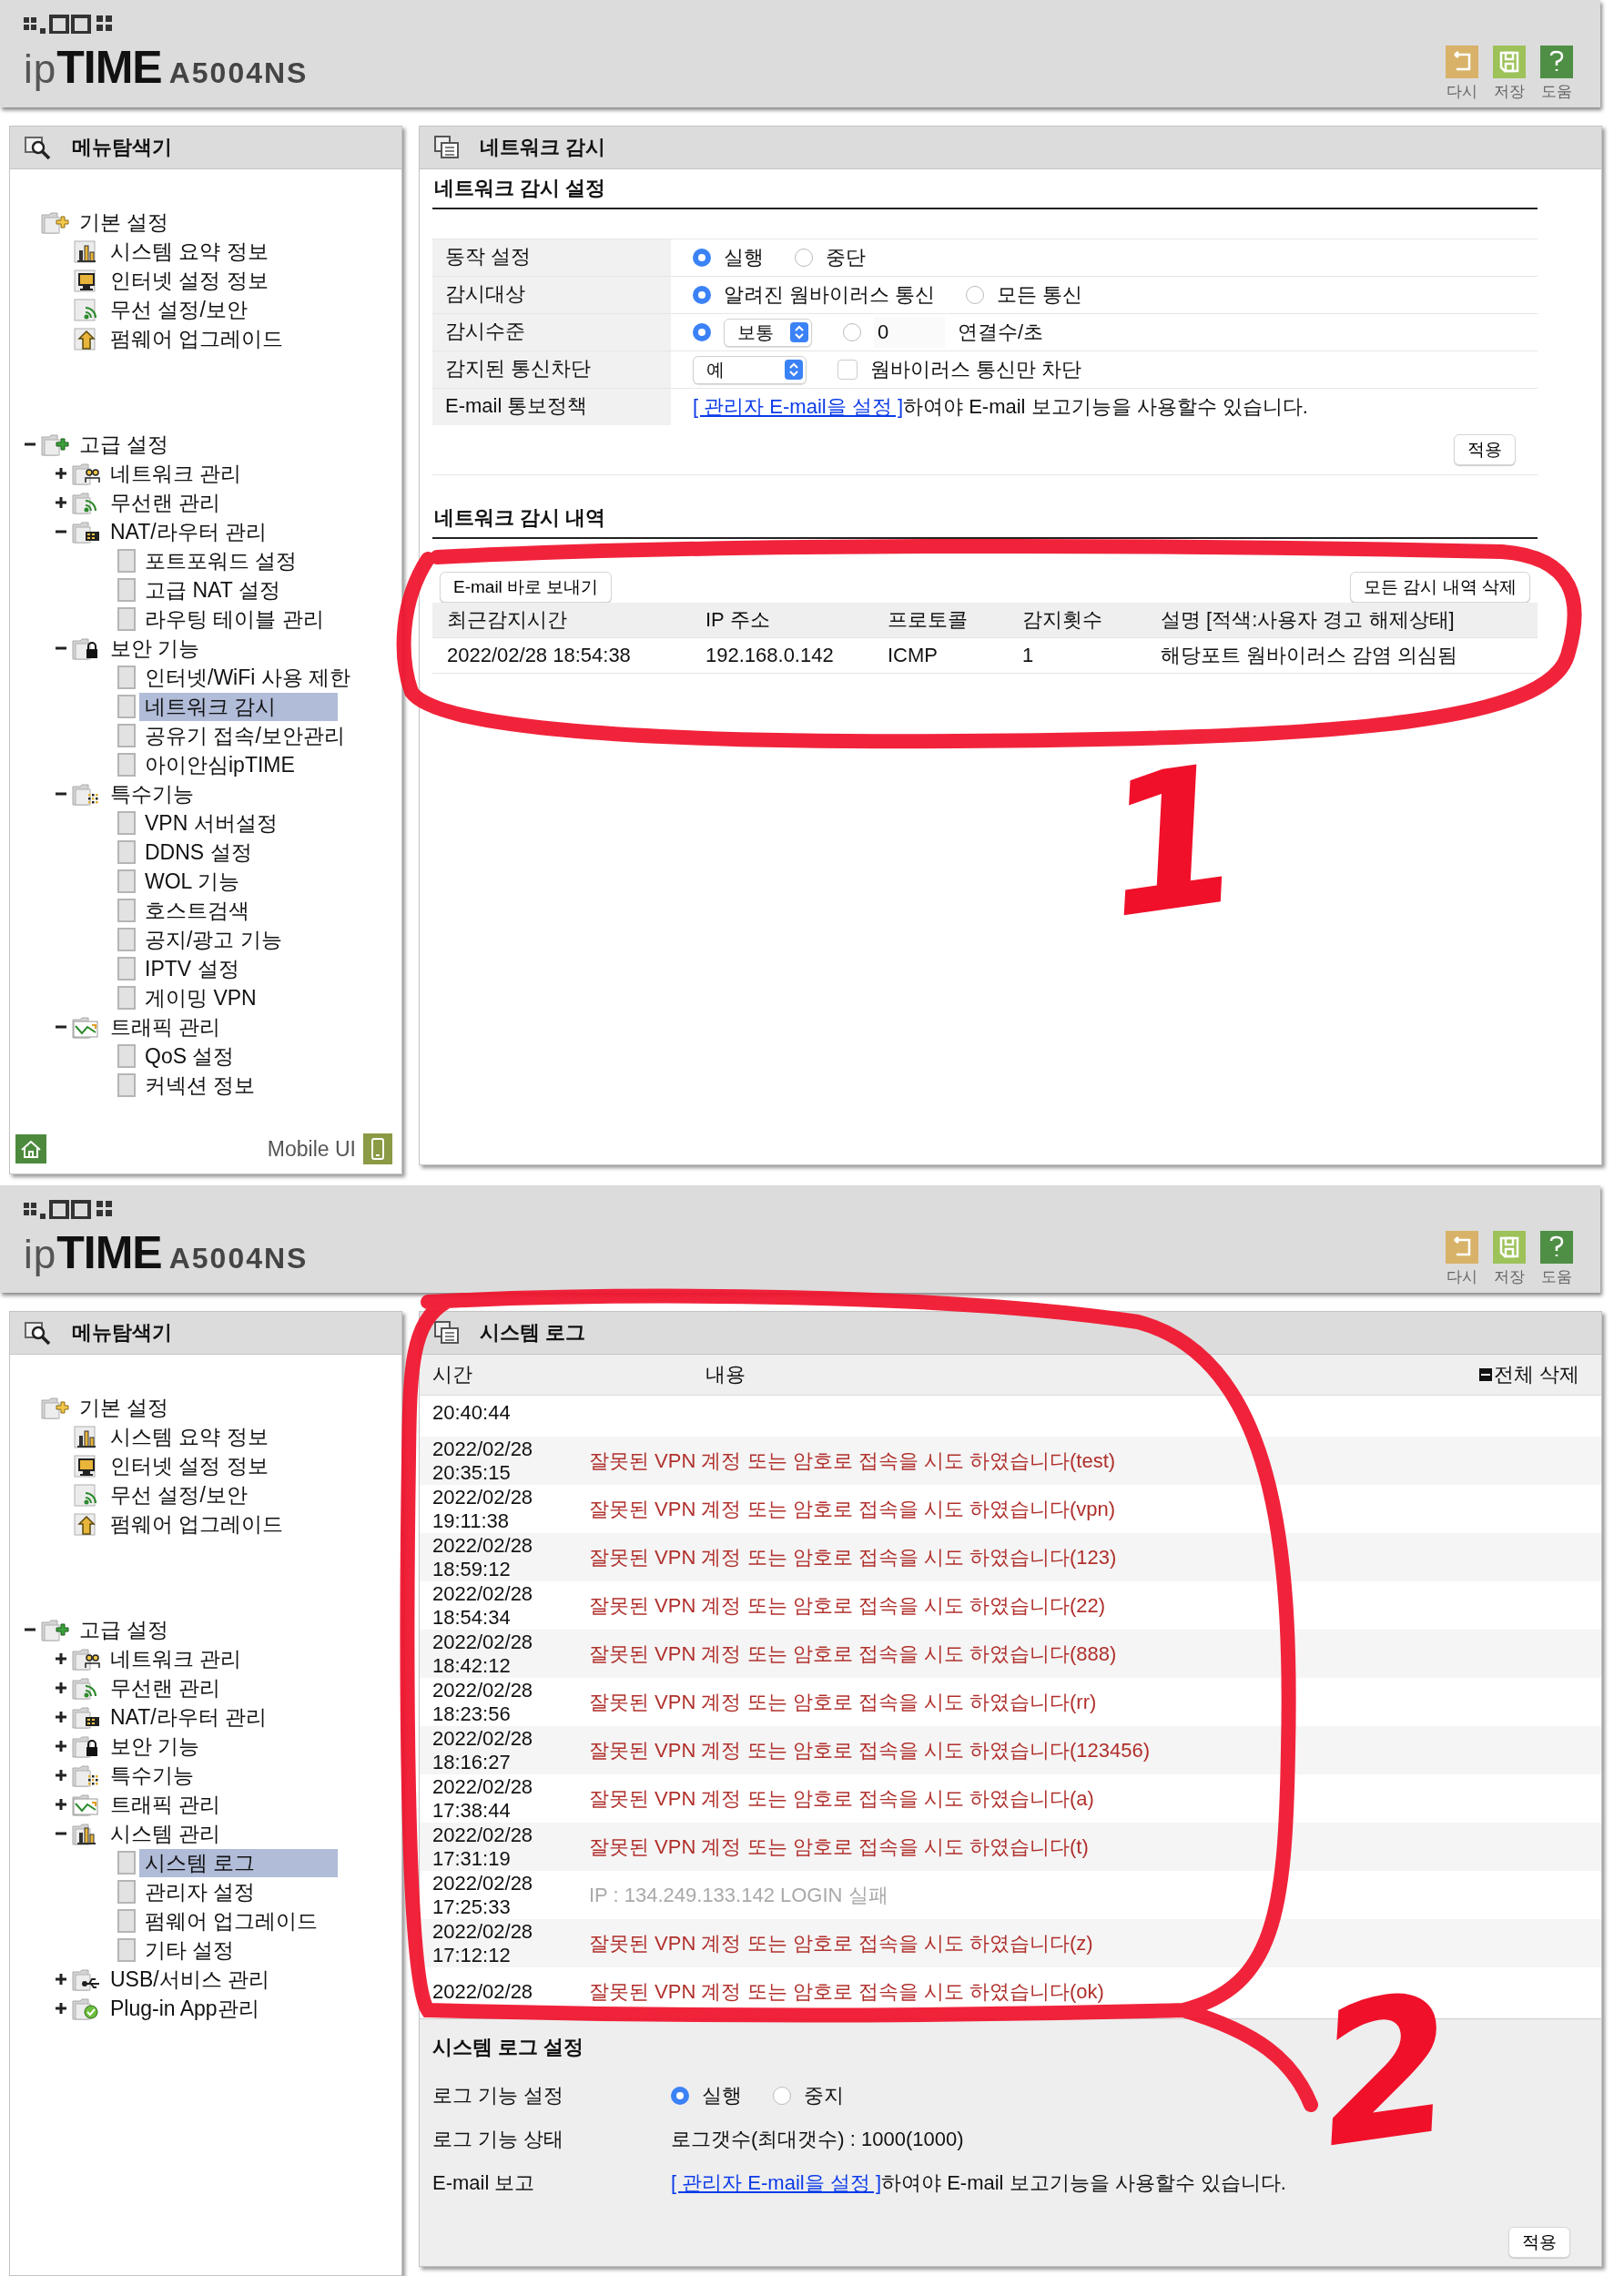 This screenshot has width=1624, height=2276. What do you see at coordinates (239, 852) in the screenshot?
I see `menu-item: DDNS 설정` at bounding box center [239, 852].